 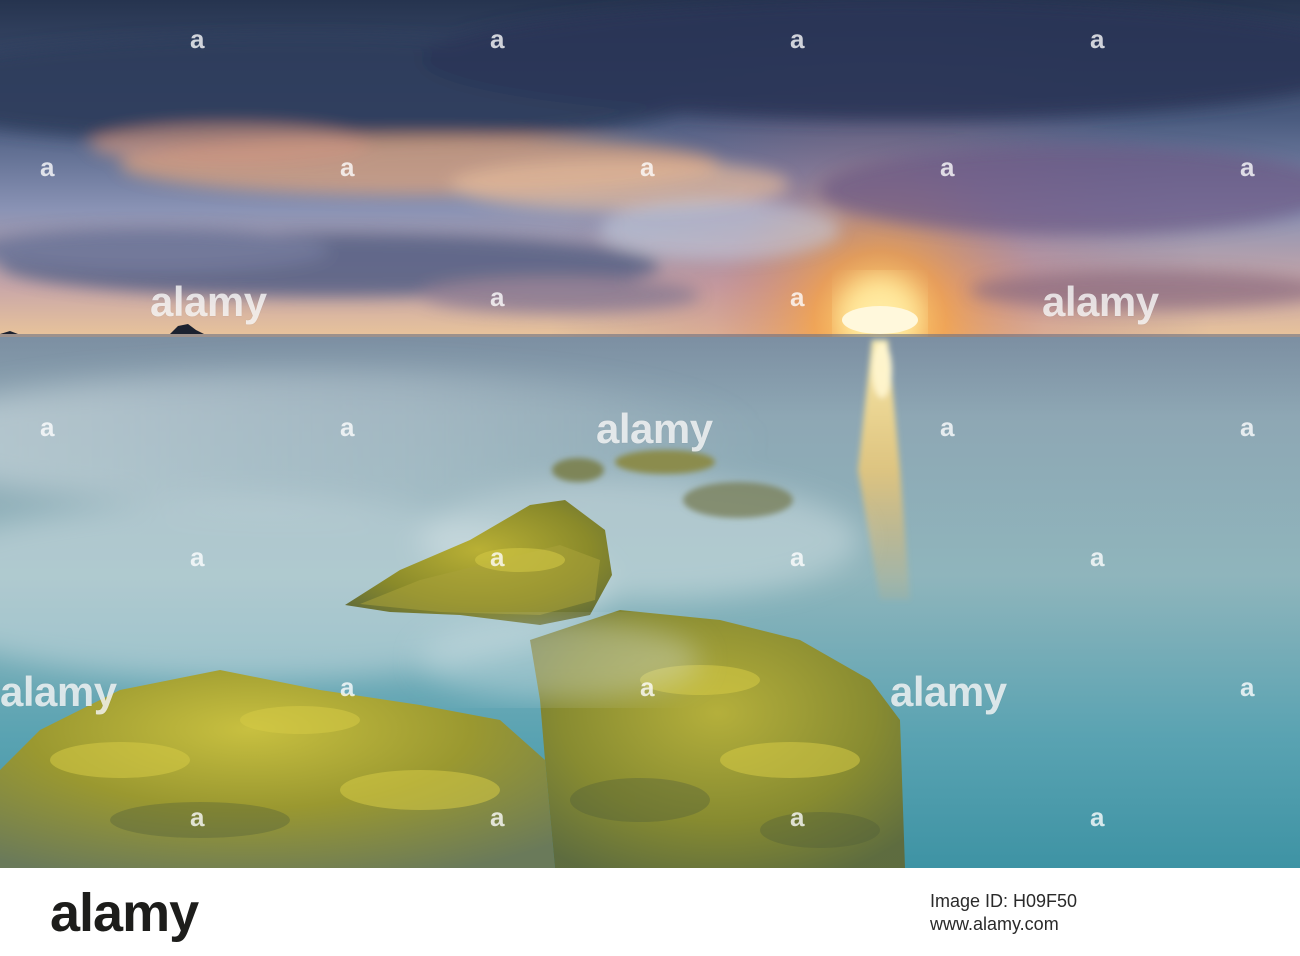 I want to click on website-text: www.alamy.com, so click(x=994, y=924).